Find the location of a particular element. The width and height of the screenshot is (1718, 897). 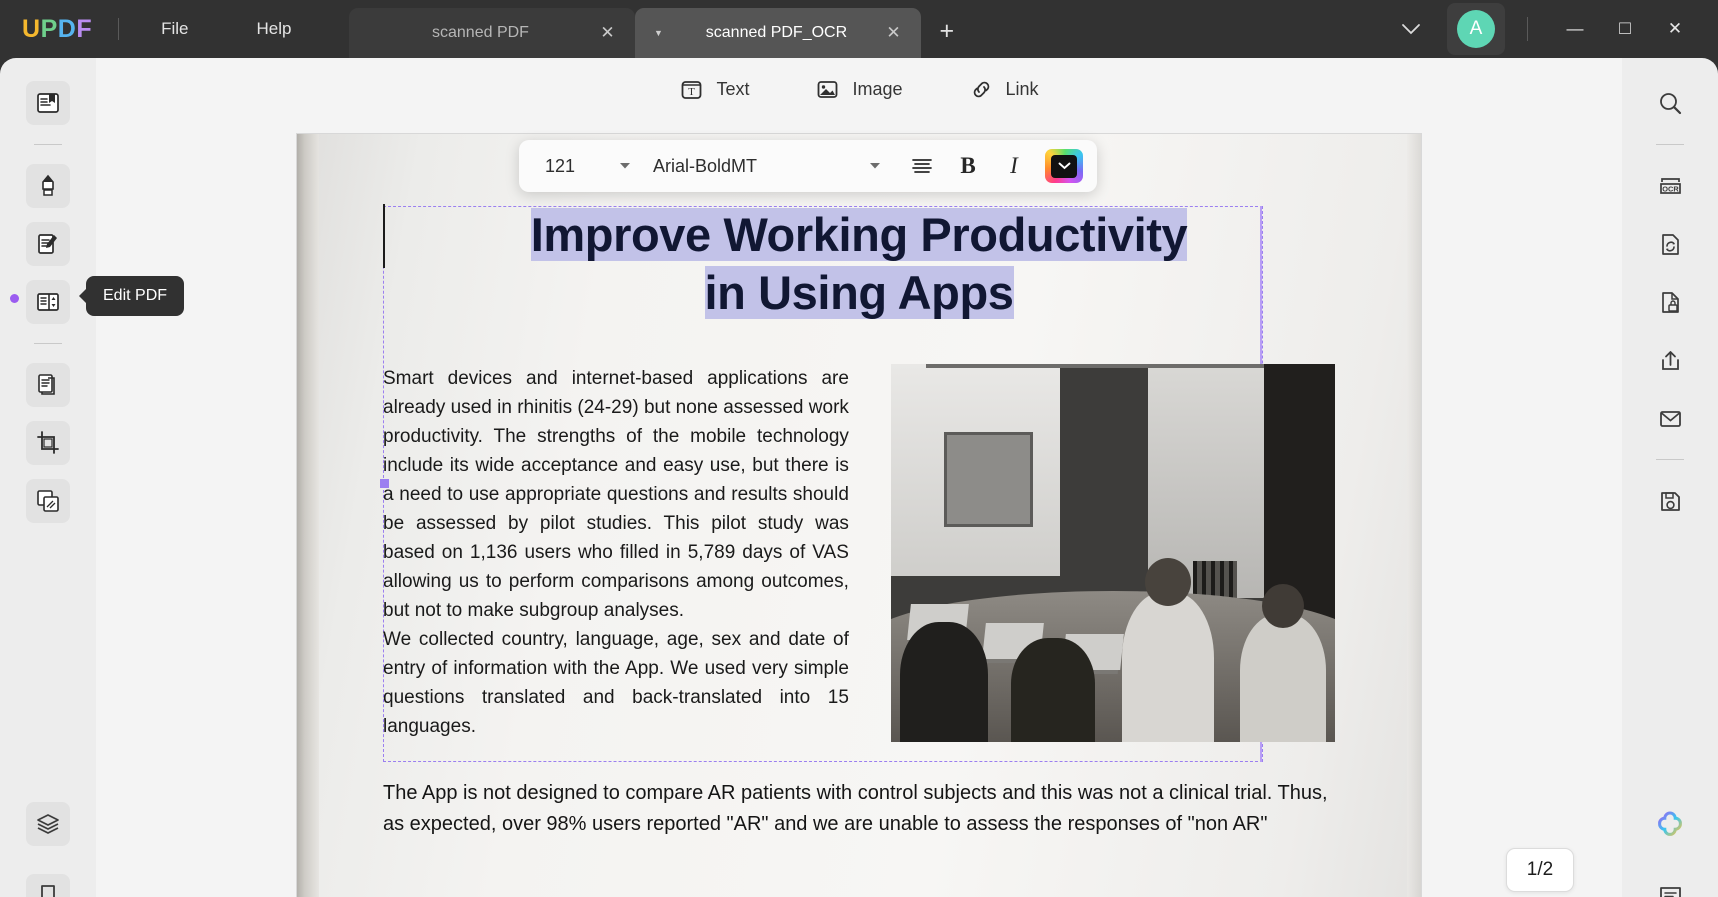

bold-button: B is located at coordinates (968, 166).